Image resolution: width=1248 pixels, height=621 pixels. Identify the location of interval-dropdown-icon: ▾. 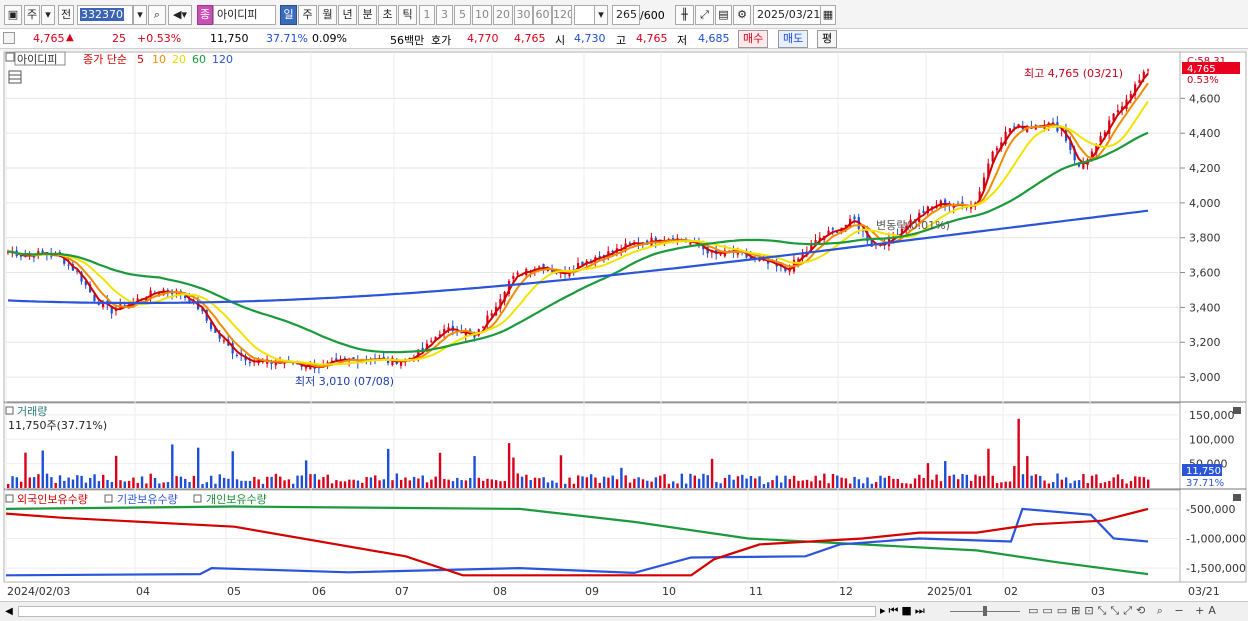
(601, 15).